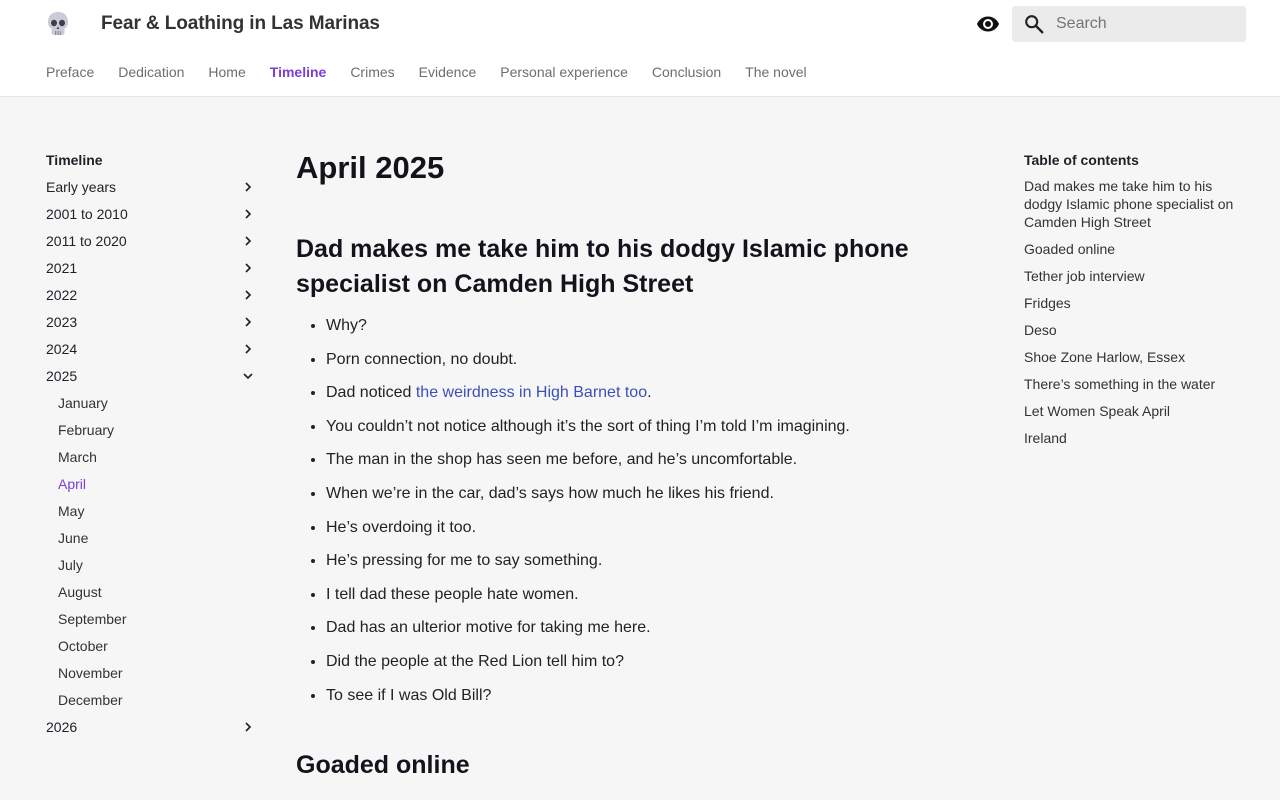  What do you see at coordinates (631, 595) in the screenshot?
I see `list-item: I tell dad these people hate women.` at bounding box center [631, 595].